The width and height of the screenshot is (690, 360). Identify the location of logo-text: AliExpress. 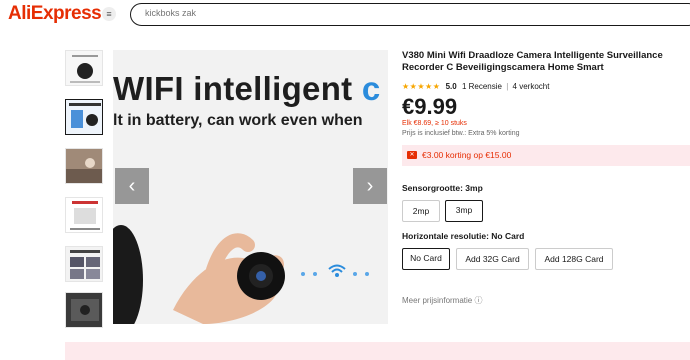
(55, 13).